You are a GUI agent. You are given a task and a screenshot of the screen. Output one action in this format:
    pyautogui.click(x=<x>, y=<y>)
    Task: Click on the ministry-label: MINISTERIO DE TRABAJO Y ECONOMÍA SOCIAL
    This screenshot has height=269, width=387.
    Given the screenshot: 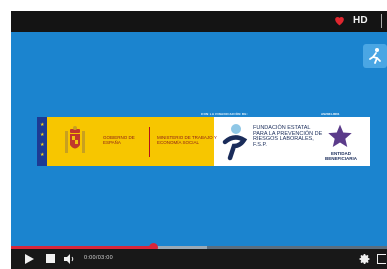 What is the action you would take?
    pyautogui.click(x=187, y=140)
    